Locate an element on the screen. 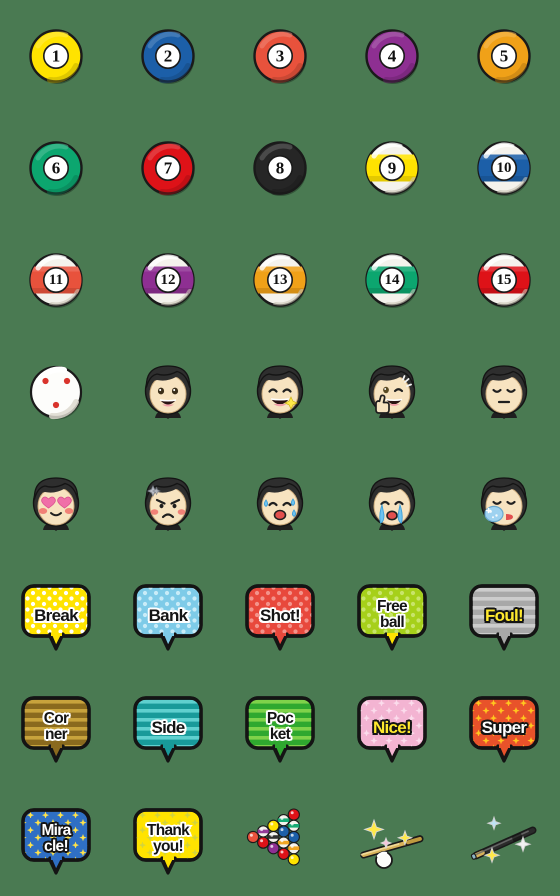  ball-number: 9 is located at coordinates (392, 168).